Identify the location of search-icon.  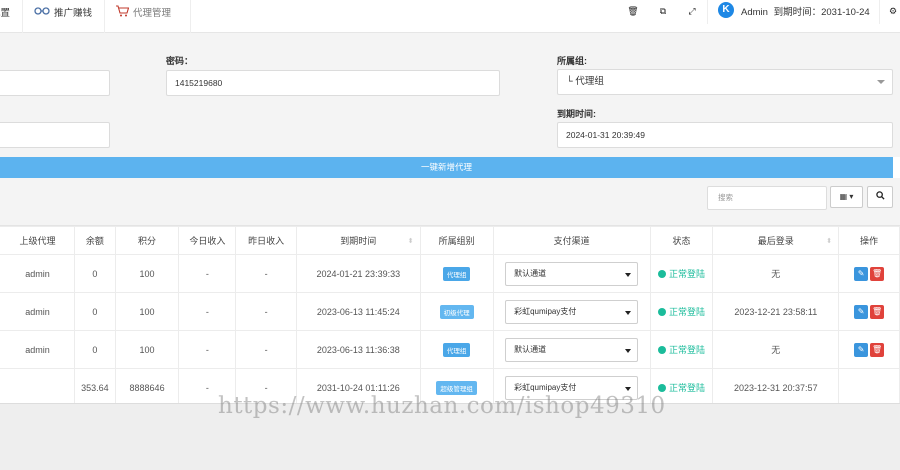
(880, 195).